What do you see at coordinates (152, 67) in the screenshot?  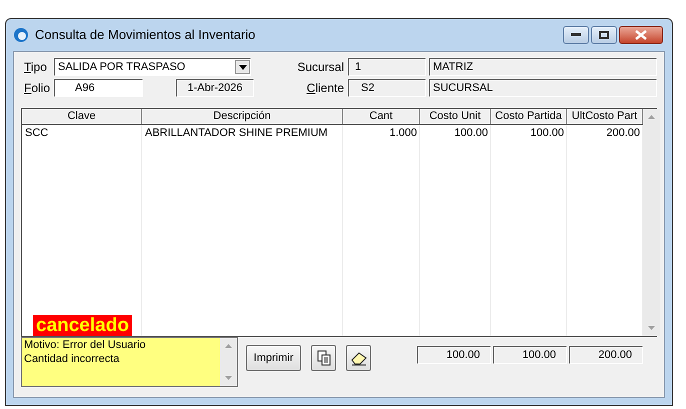 I see `tipo-dropdown: SALIDA POR TRASPASO` at bounding box center [152, 67].